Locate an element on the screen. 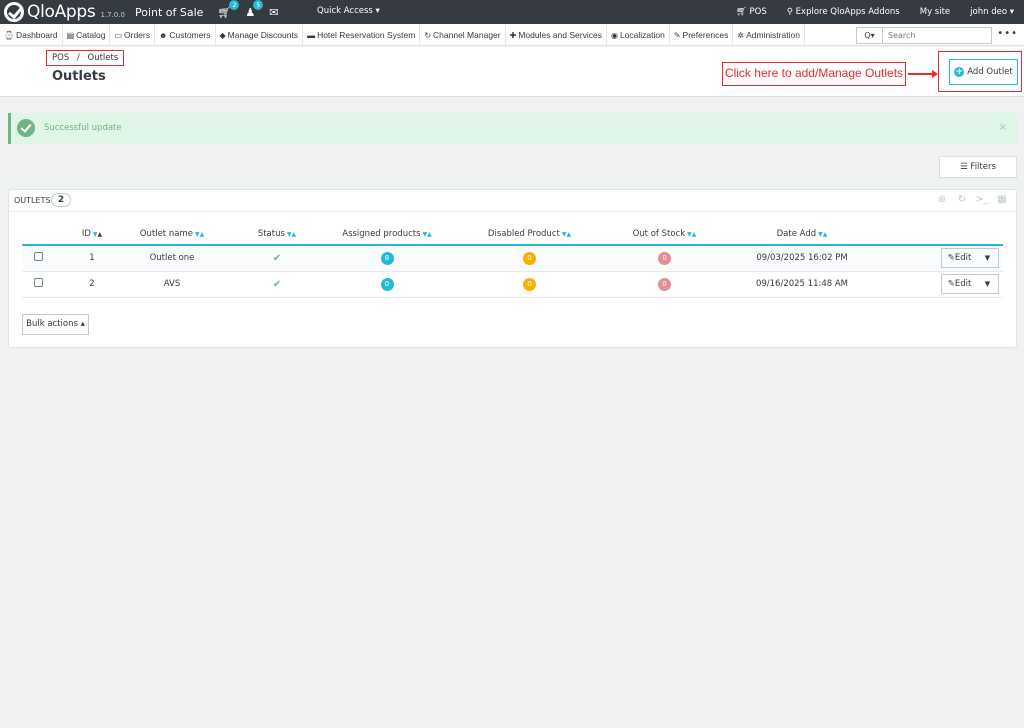  puzzle-icon: ✚ is located at coordinates (513, 35).